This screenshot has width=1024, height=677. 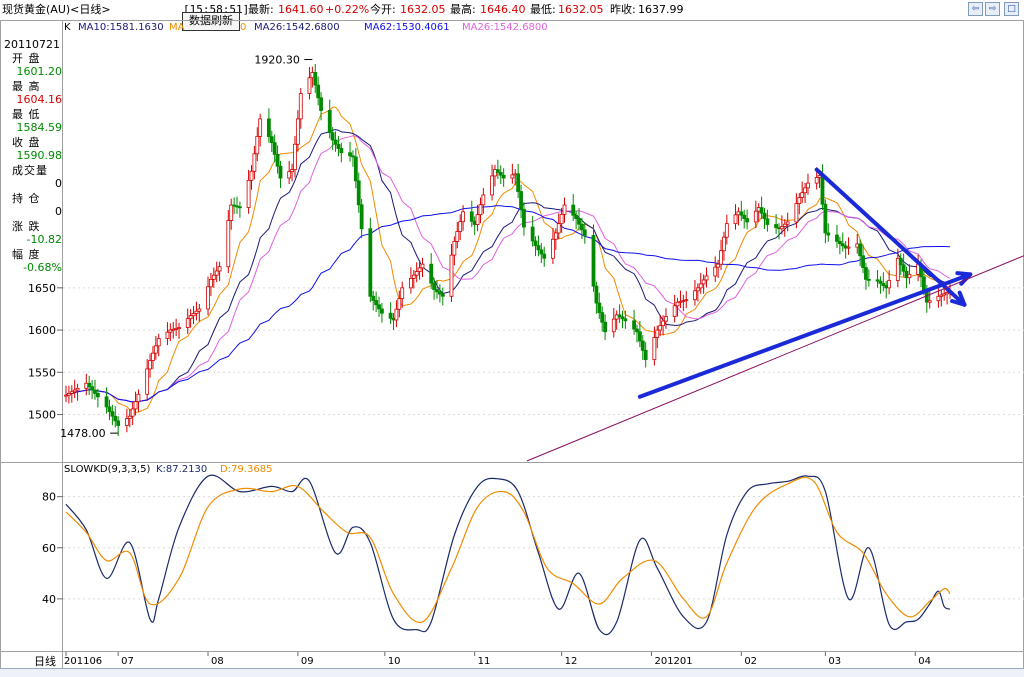 I want to click on x-tick-label: 201106, so click(x=83, y=661).